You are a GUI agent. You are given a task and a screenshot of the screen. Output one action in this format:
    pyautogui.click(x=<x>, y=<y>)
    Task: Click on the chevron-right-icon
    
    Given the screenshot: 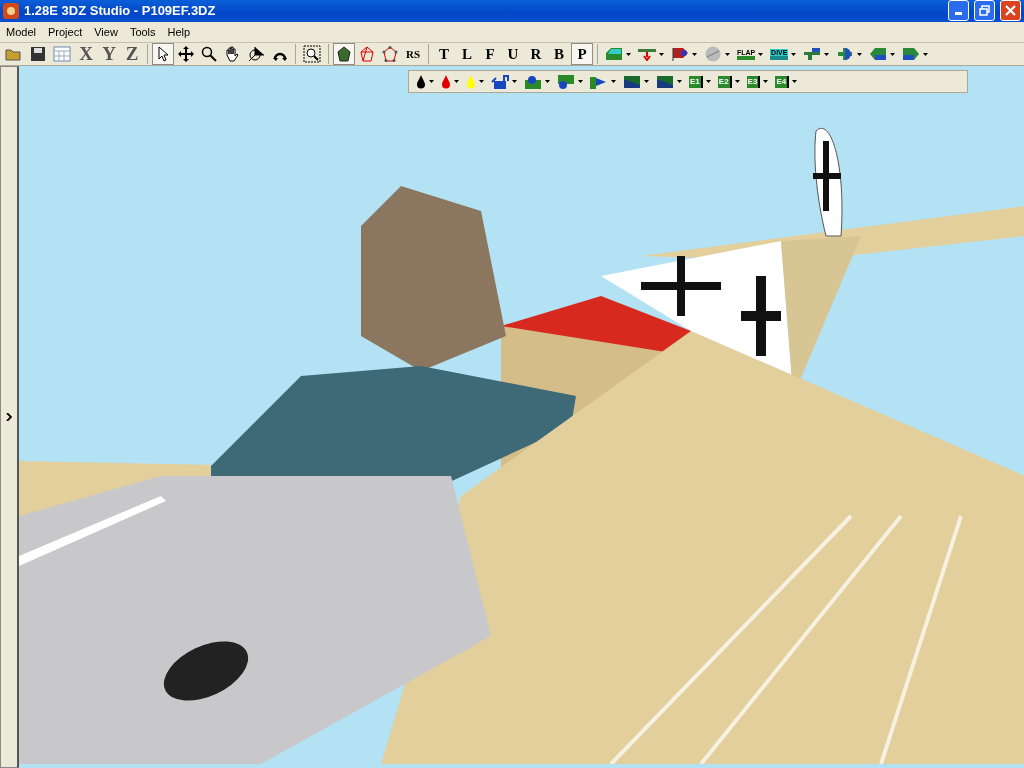 What is the action you would take?
    pyautogui.click(x=9, y=417)
    